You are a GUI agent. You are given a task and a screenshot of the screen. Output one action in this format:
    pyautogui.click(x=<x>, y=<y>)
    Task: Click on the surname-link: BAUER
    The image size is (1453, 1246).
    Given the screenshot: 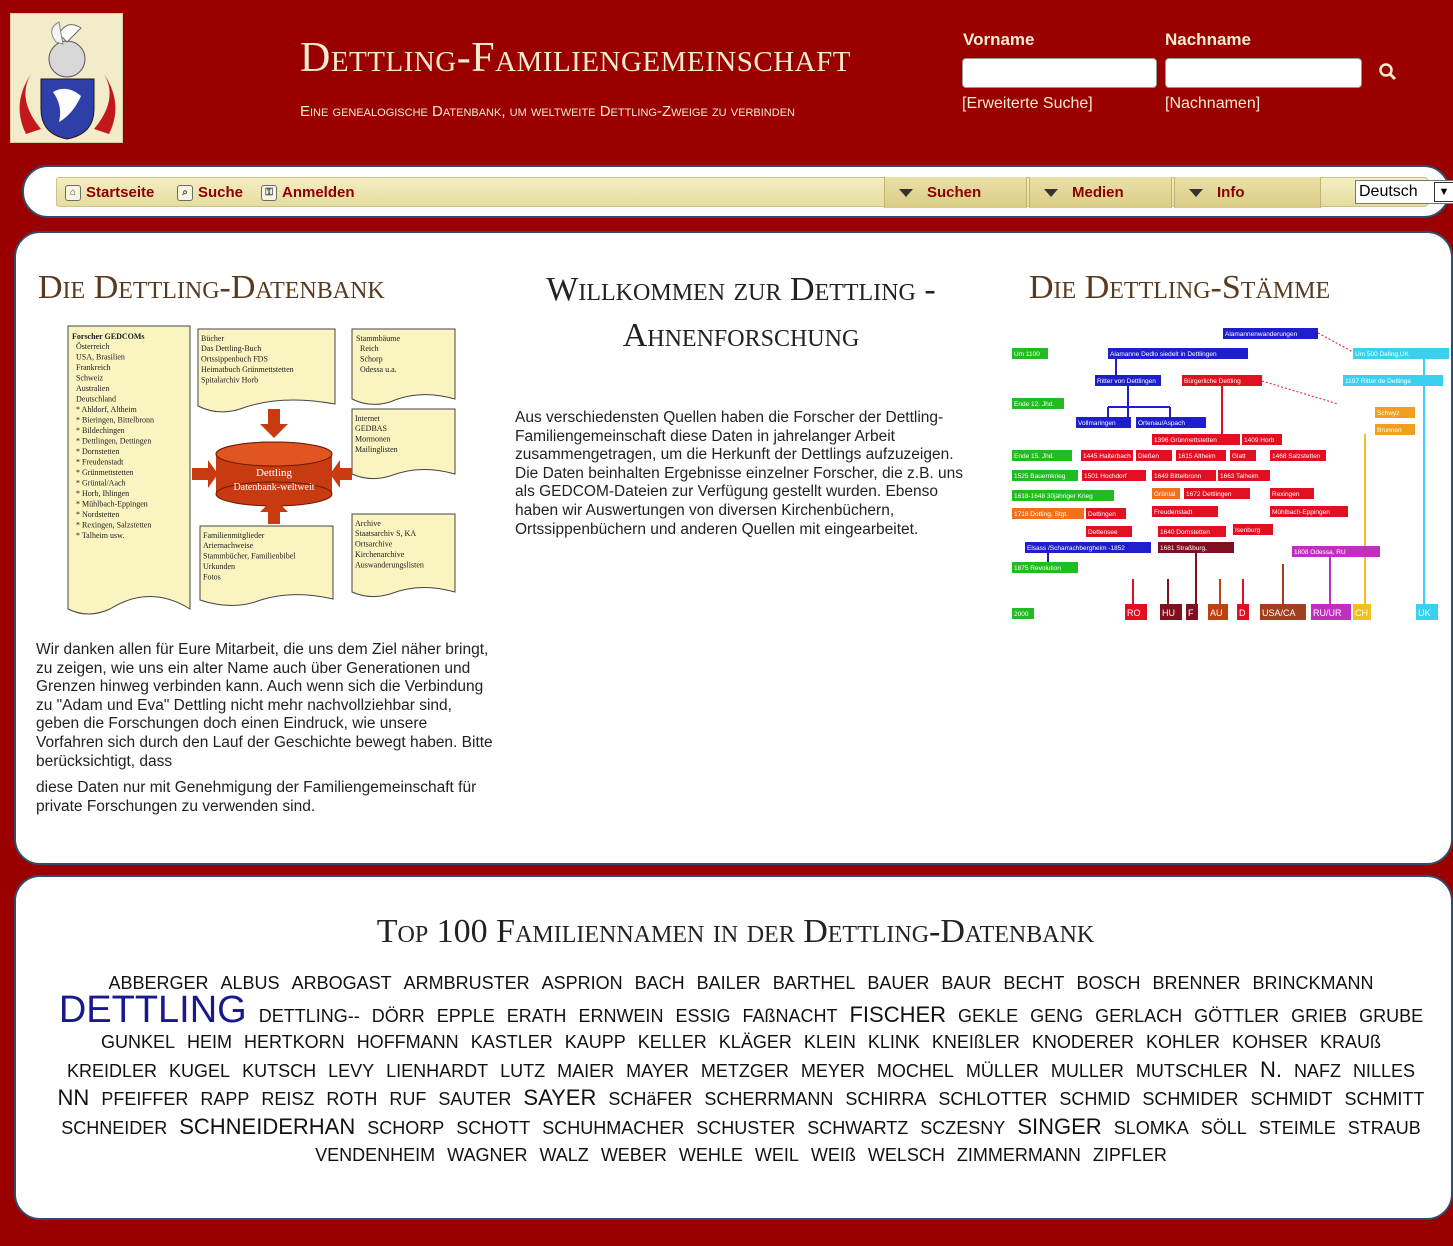 What is the action you would take?
    pyautogui.click(x=898, y=984)
    